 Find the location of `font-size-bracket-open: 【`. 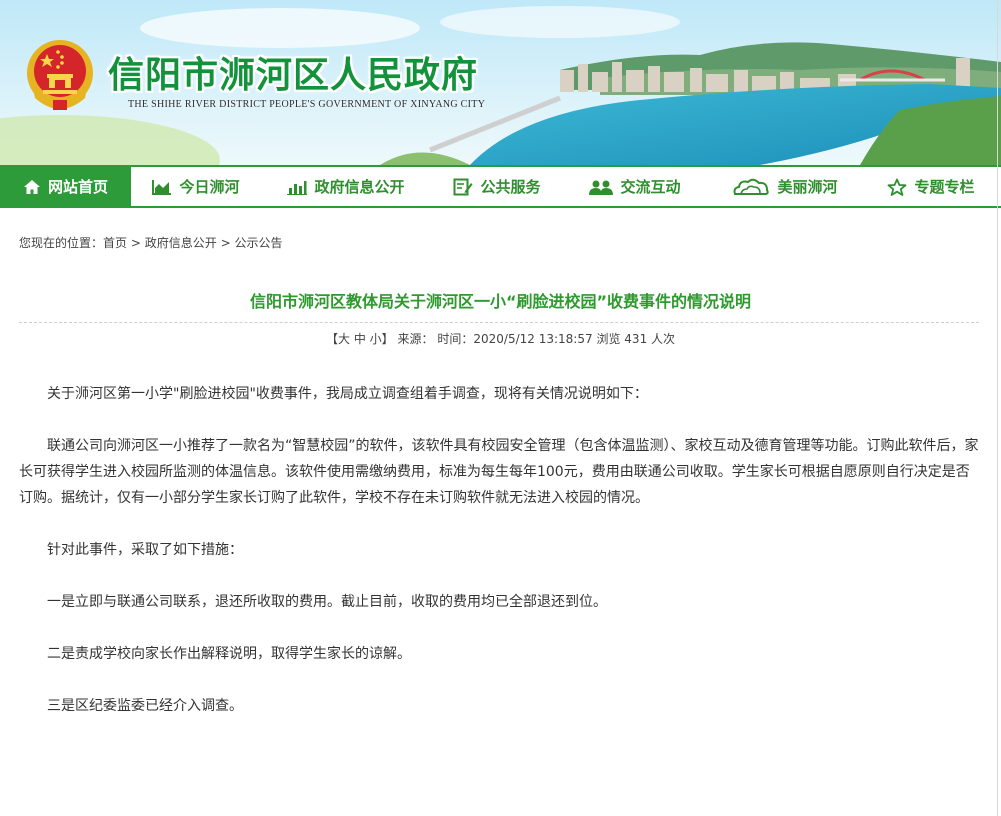

font-size-bracket-open: 【 is located at coordinates (331, 339).